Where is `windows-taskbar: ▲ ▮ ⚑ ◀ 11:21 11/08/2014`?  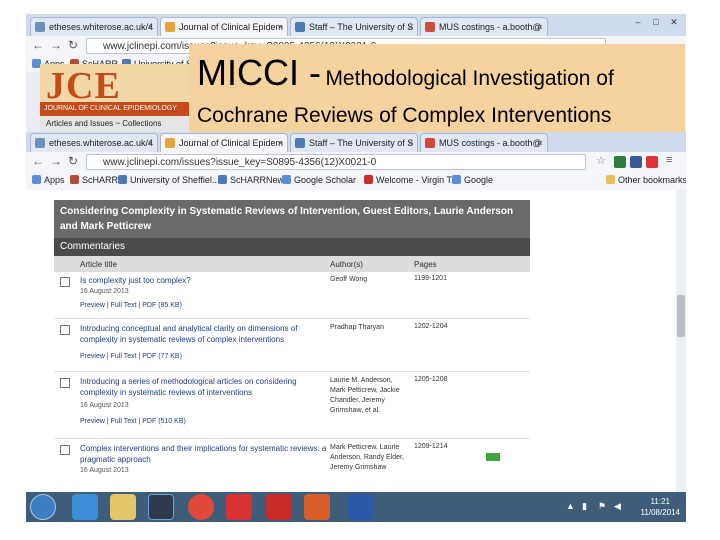 windows-taskbar: ▲ ▮ ⚑ ◀ 11:21 11/08/2014 is located at coordinates (356, 507).